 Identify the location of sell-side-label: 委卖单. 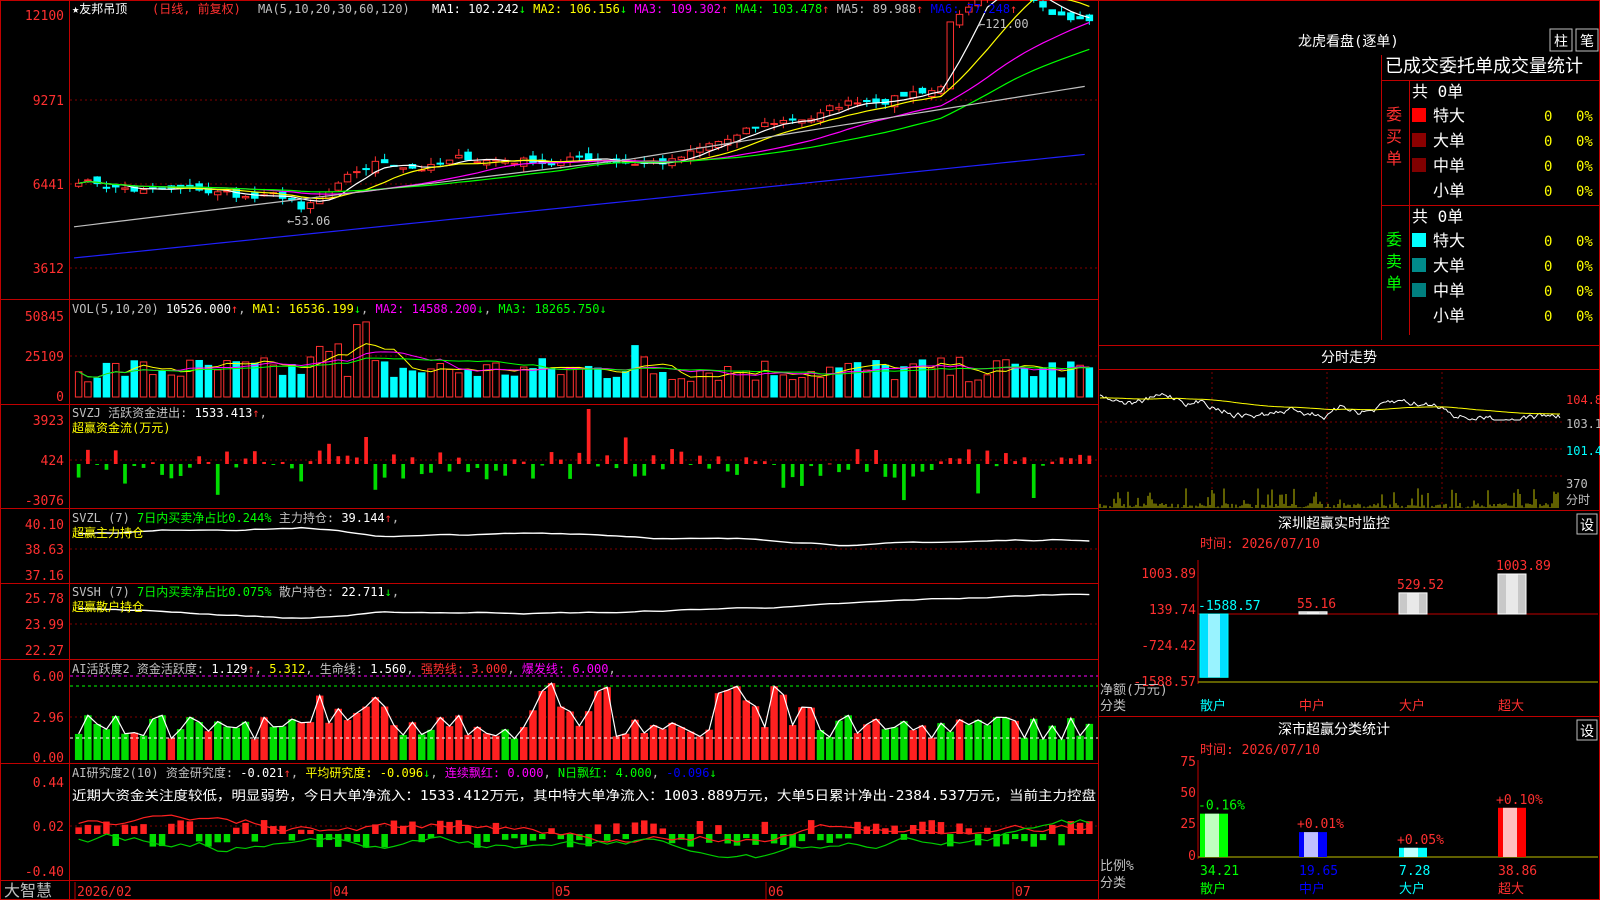
(1394, 261).